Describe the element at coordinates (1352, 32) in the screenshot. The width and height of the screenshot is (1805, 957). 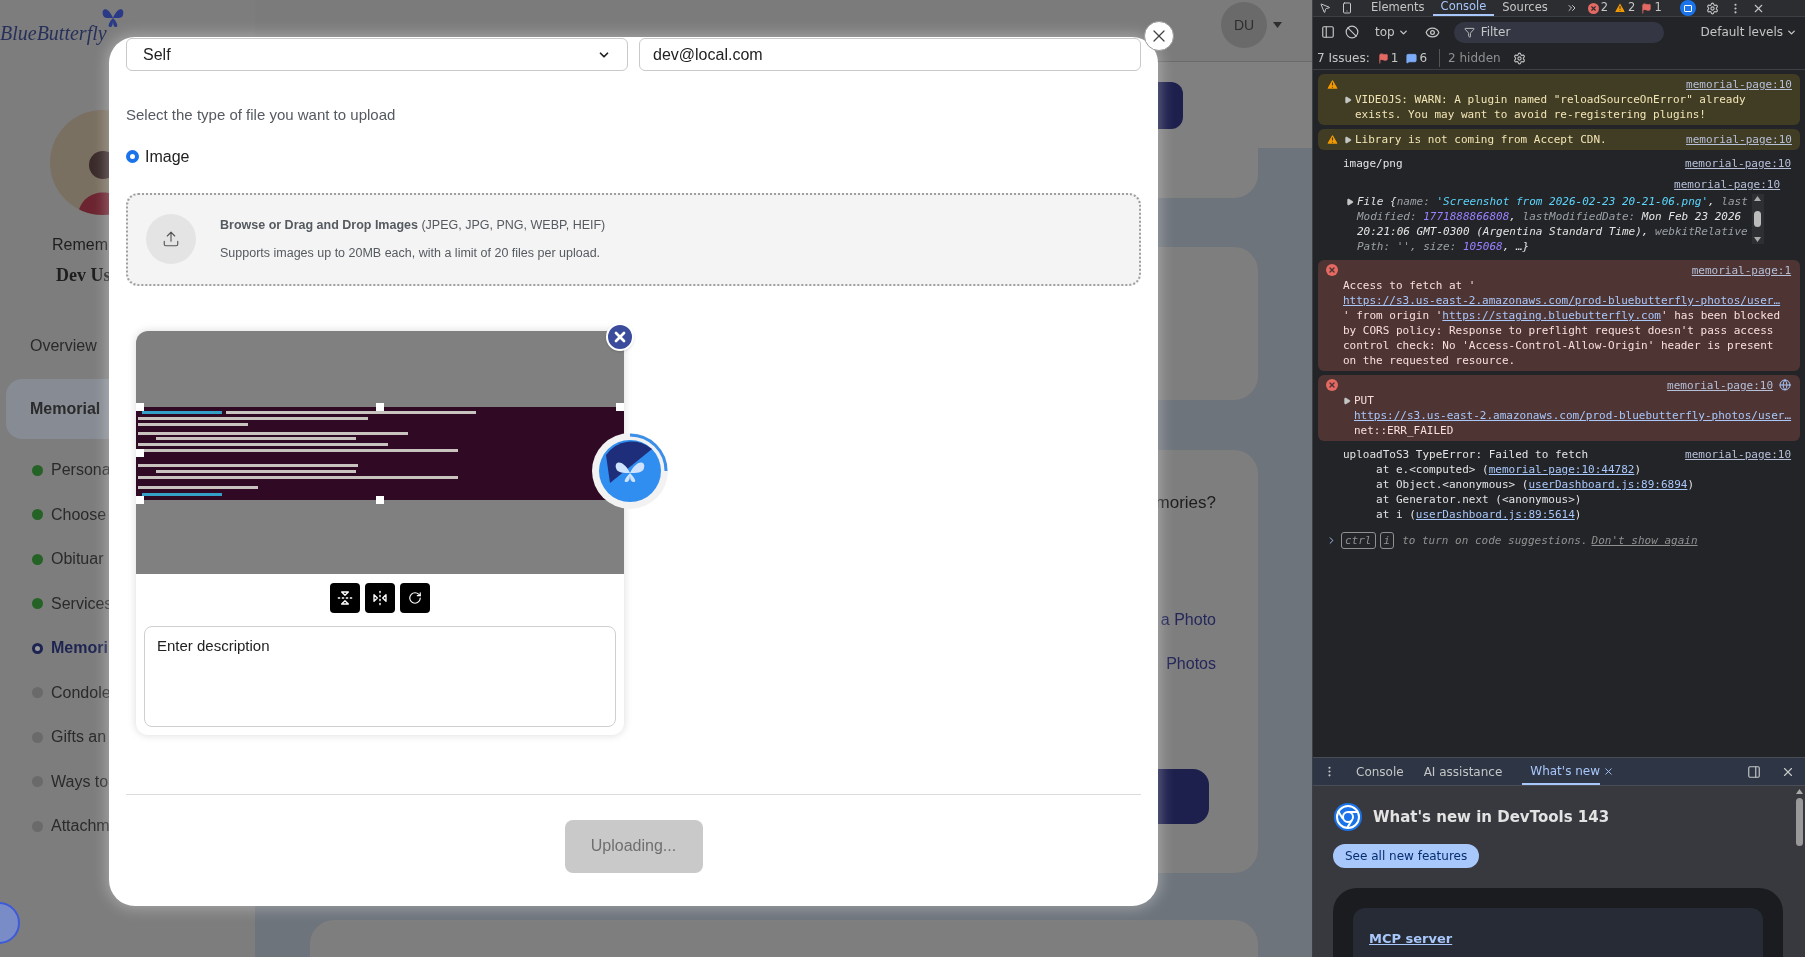
I see `clear-icon` at that location.